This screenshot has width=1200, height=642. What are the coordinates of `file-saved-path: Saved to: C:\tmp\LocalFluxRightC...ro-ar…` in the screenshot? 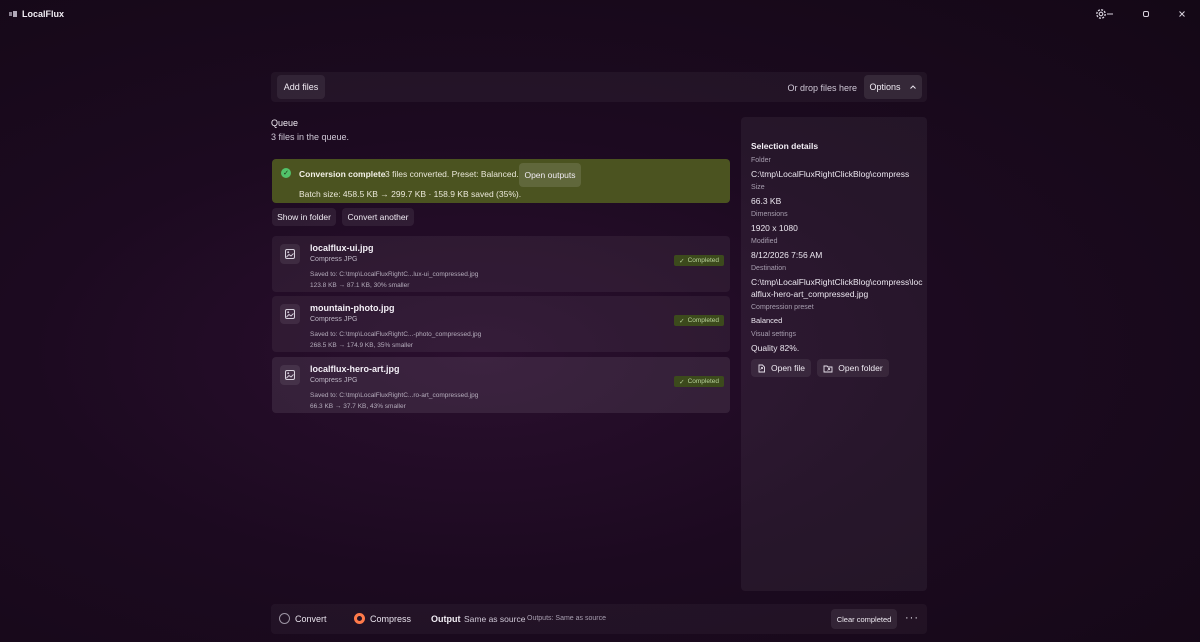 It's located at (394, 395).